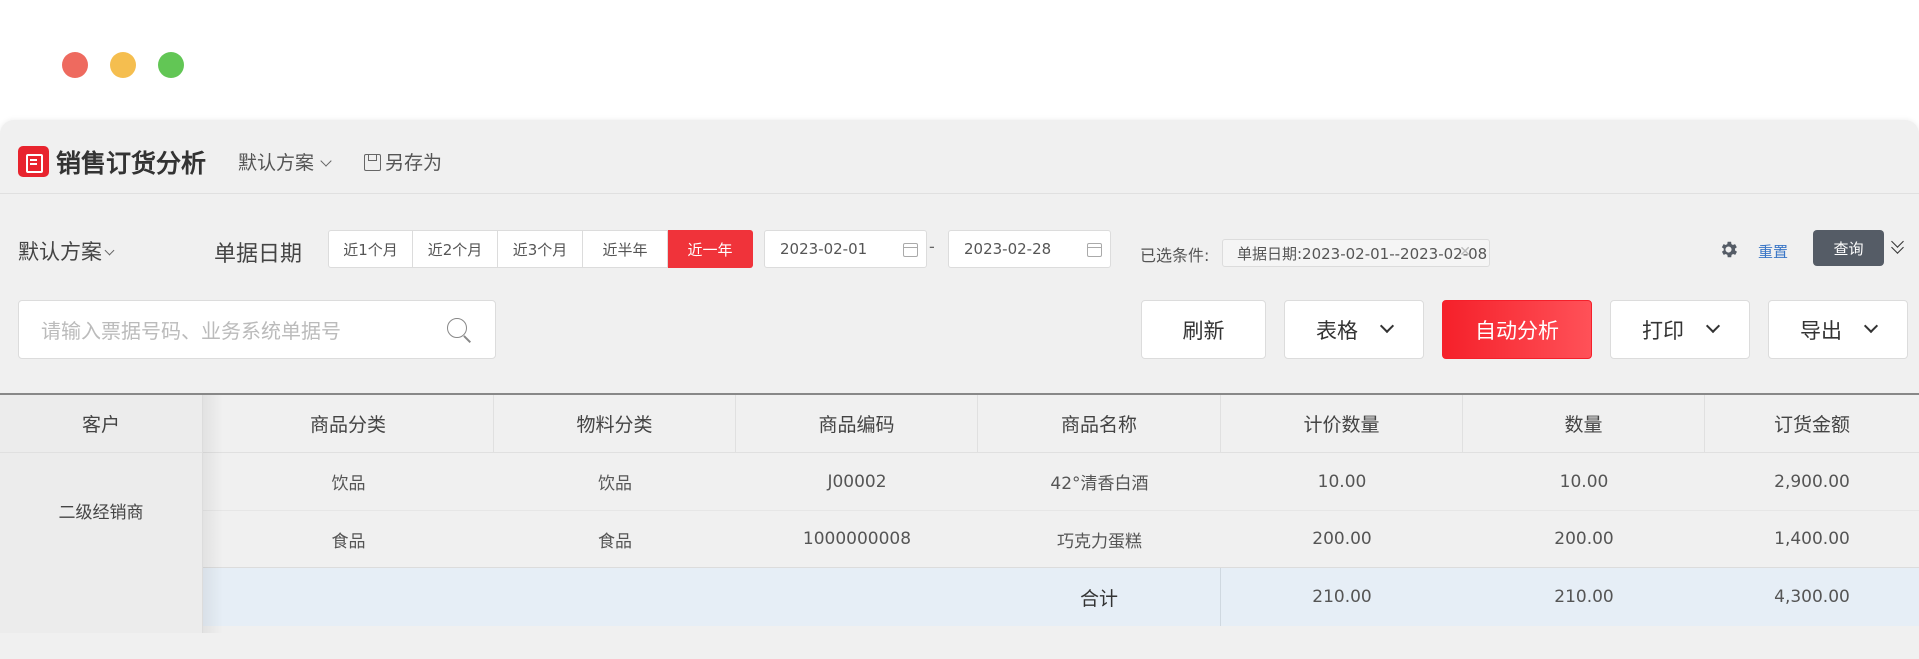  I want to click on filter-plan-dropdown: 默认方案, so click(66, 251).